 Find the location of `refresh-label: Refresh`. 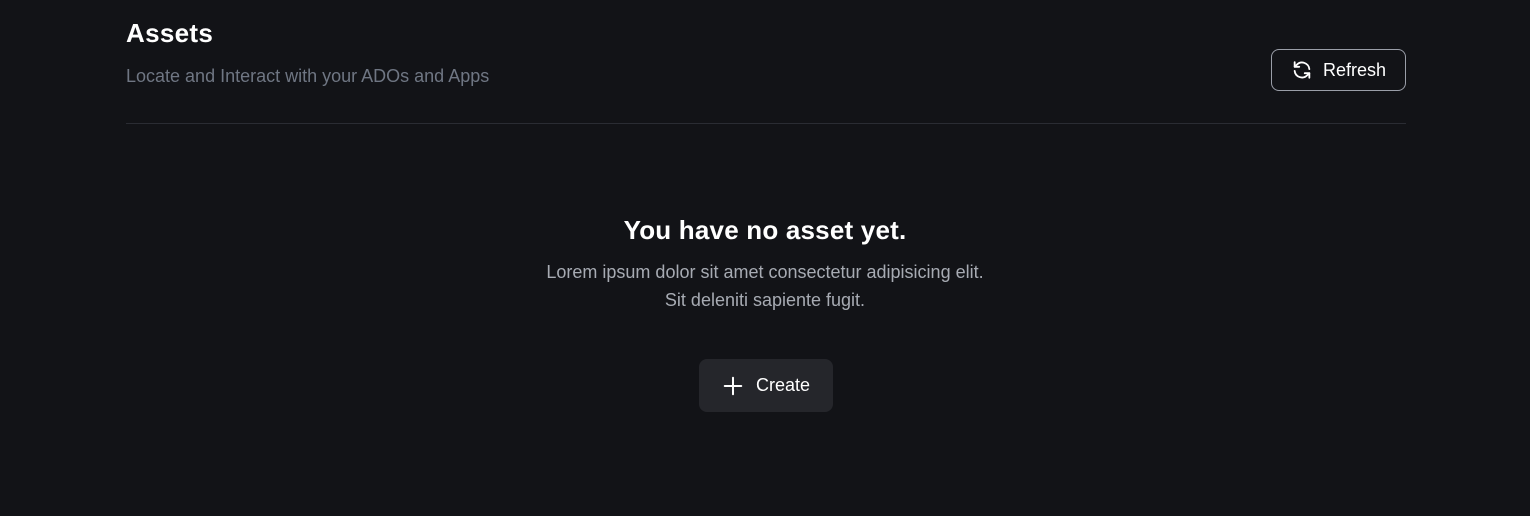

refresh-label: Refresh is located at coordinates (1354, 69).